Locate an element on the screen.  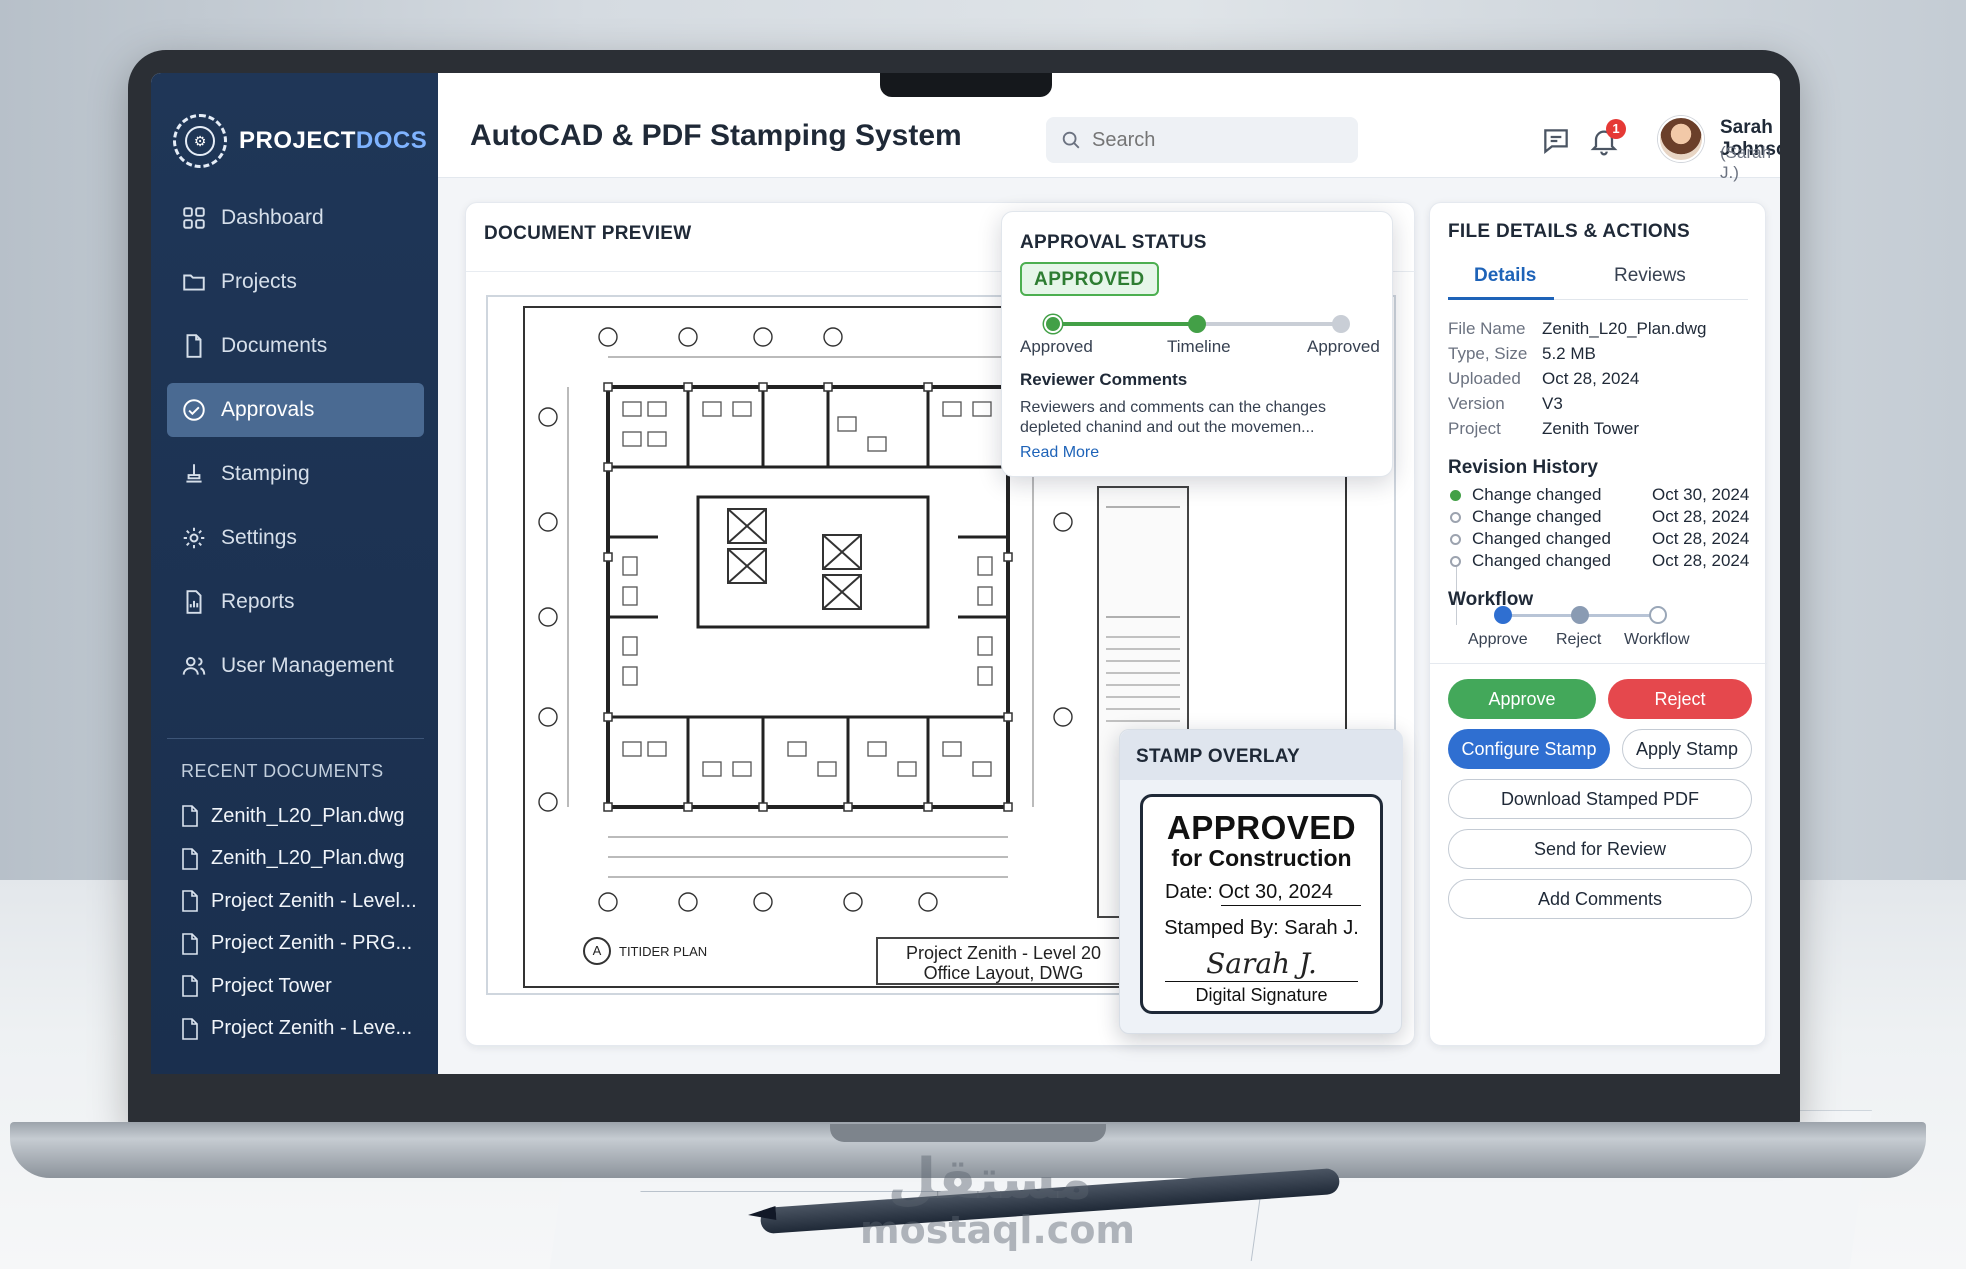
configure-stamp-button: Configure Stamp is located at coordinates (1529, 749).